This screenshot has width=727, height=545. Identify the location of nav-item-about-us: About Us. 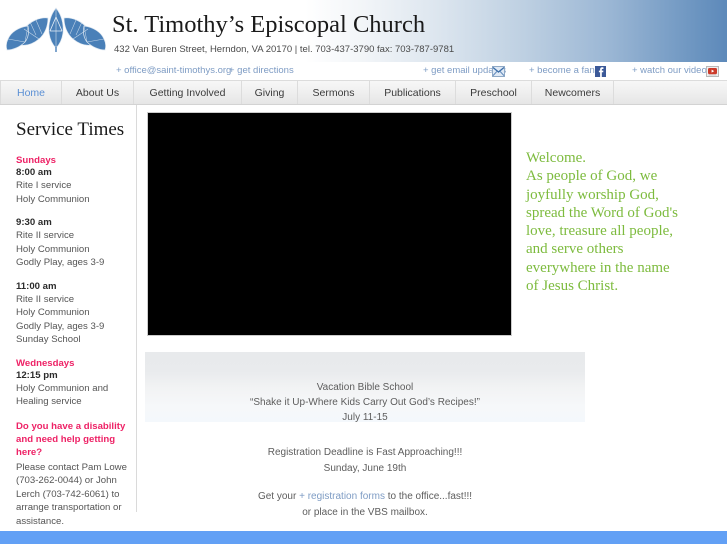
(98, 92).